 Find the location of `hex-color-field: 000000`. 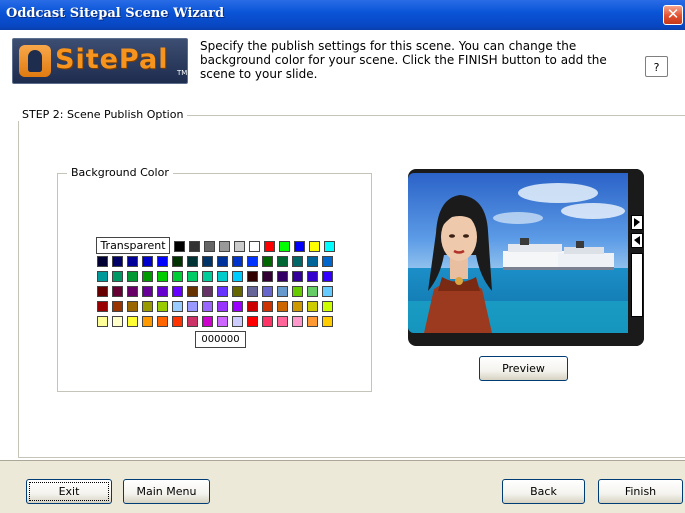

hex-color-field: 000000 is located at coordinates (220, 339).